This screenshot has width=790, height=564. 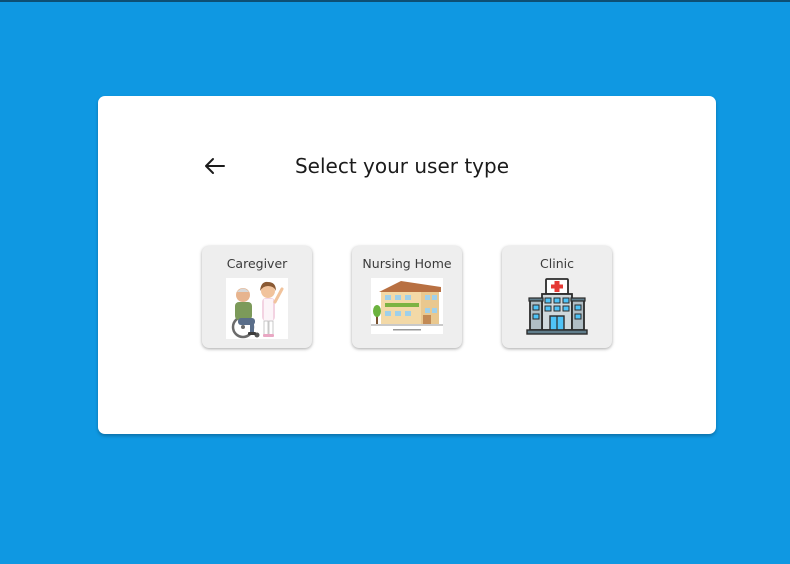 I want to click on user-type-caregiver: Caregiver, so click(x=257, y=297).